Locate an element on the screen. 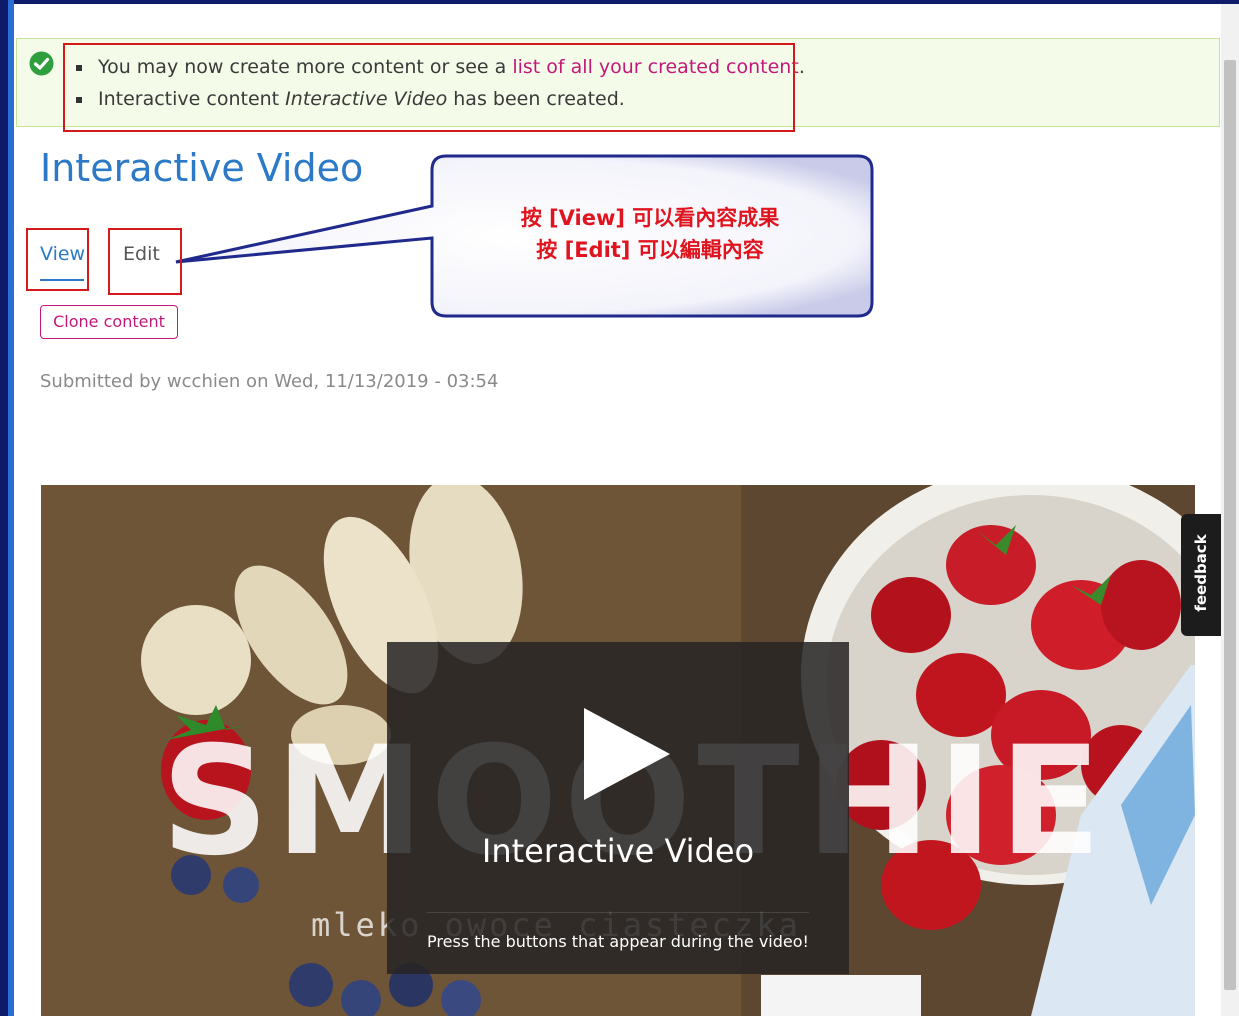  feedback-tab: feedback is located at coordinates (1201, 575).